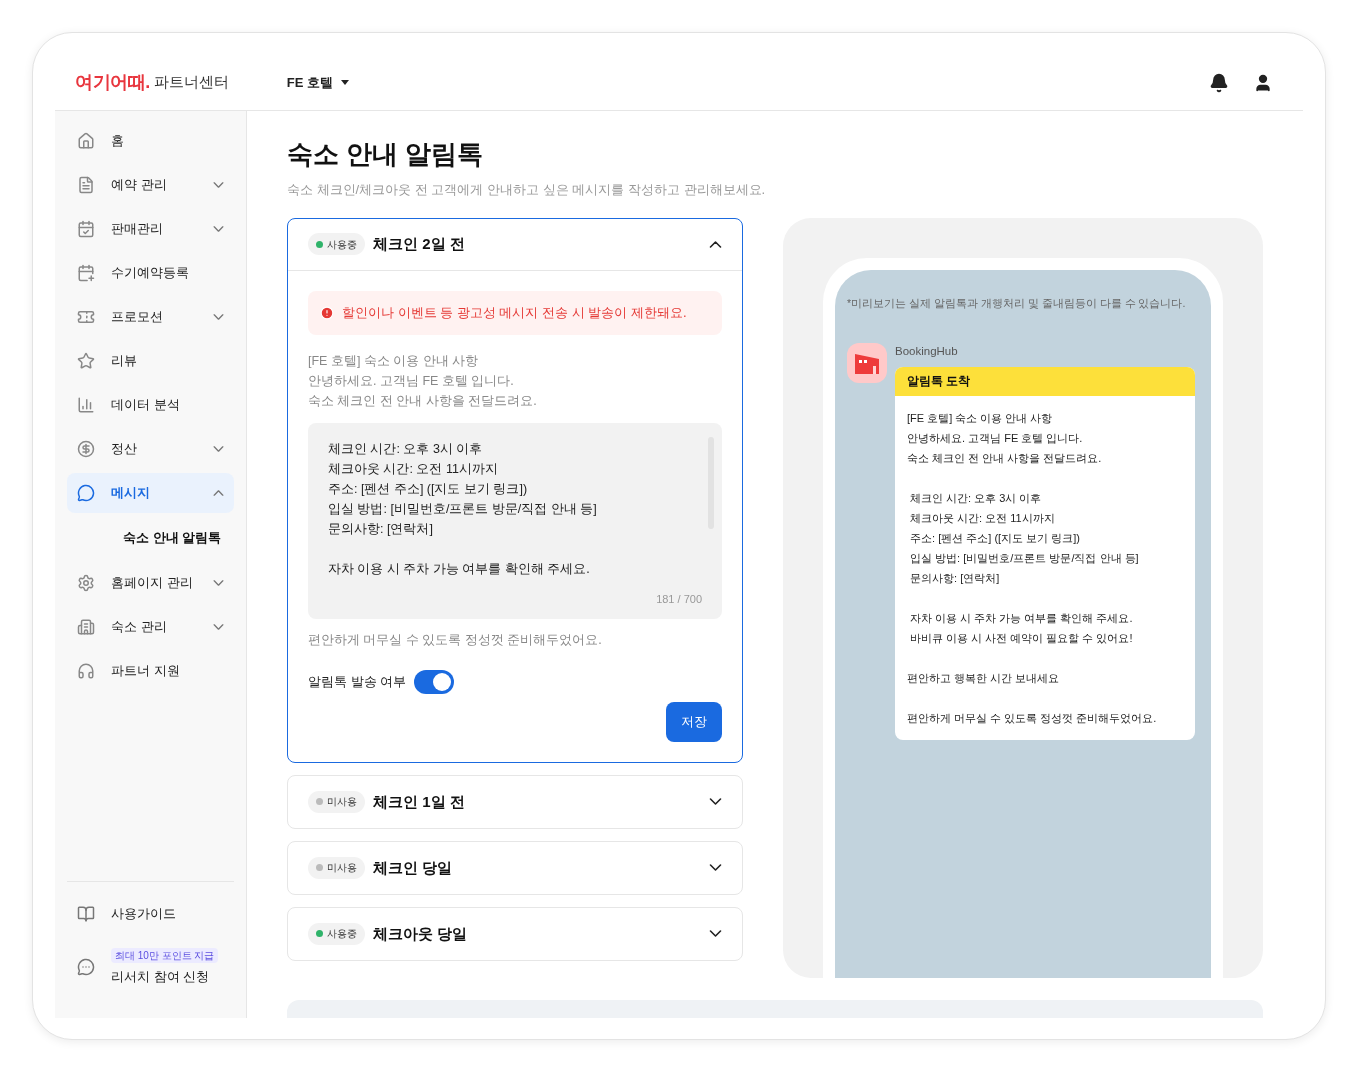 This screenshot has width=1358, height=1074. What do you see at coordinates (386, 154) in the screenshot?
I see `page-title: 숙소 안내 알림톡` at bounding box center [386, 154].